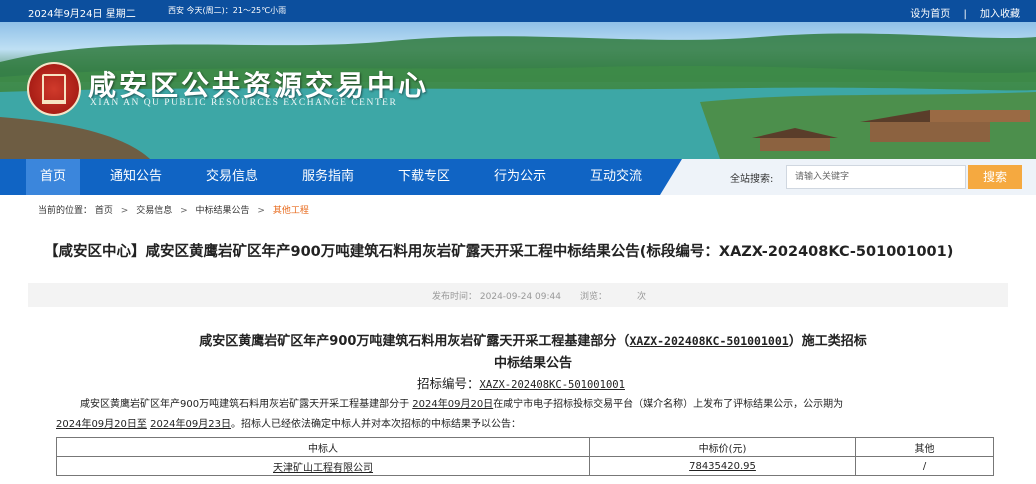 This screenshot has width=1036, height=484. What do you see at coordinates (722, 447) in the screenshot?
I see `header-price: 中标价(元)` at bounding box center [722, 447].